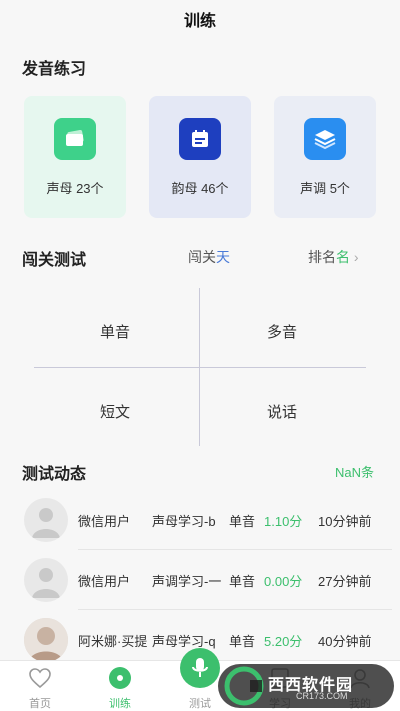 The width and height of the screenshot is (400, 711). Describe the element at coordinates (75, 188) in the screenshot. I see `card-initials-label: 声母 23个` at that location.